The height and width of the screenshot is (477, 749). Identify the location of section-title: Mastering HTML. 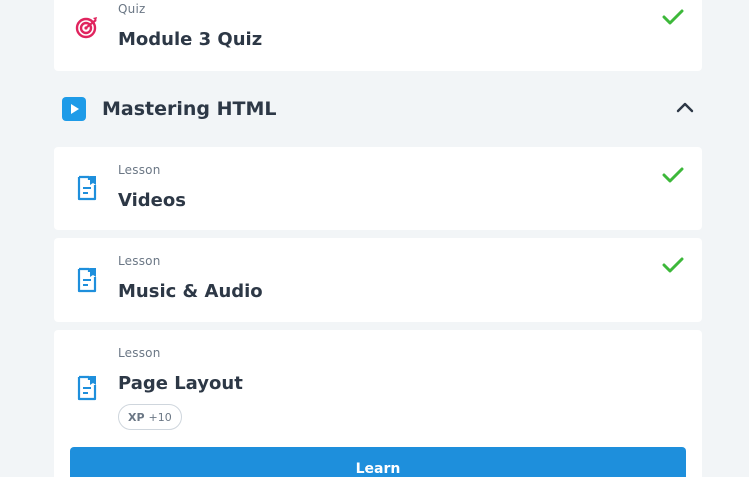
(189, 109).